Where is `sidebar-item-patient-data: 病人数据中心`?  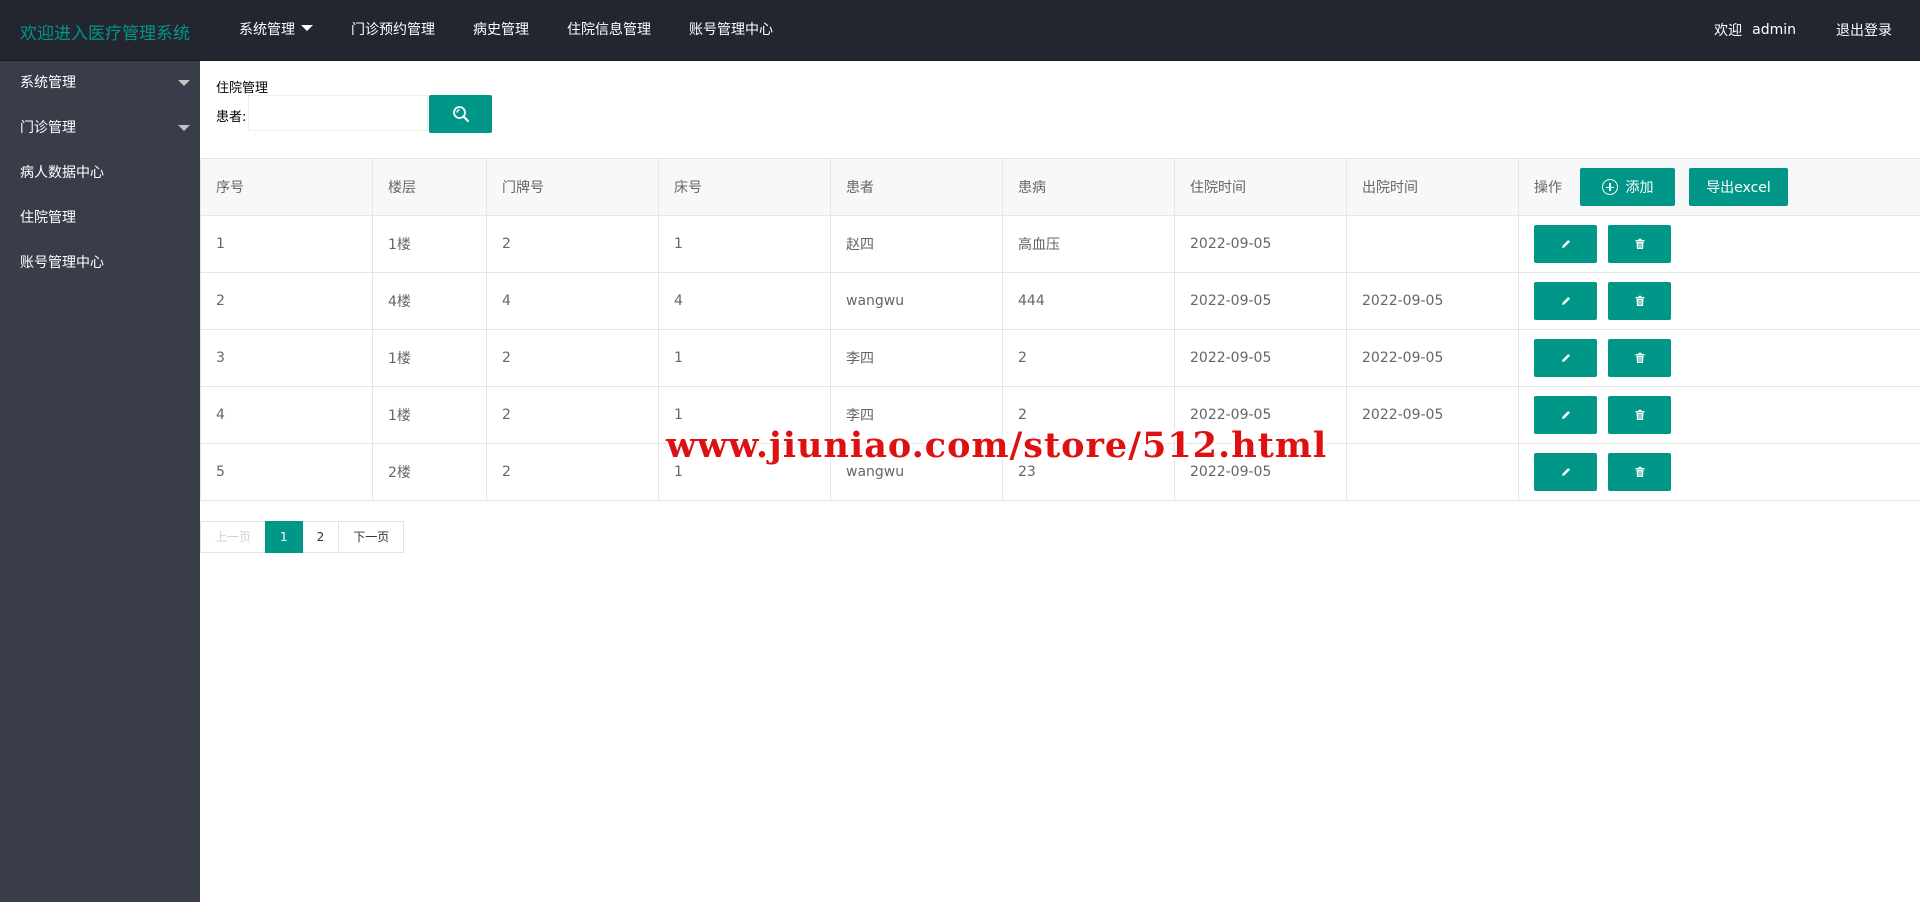
sidebar-item-patient-data: 病人数据中心 is located at coordinates (100, 173).